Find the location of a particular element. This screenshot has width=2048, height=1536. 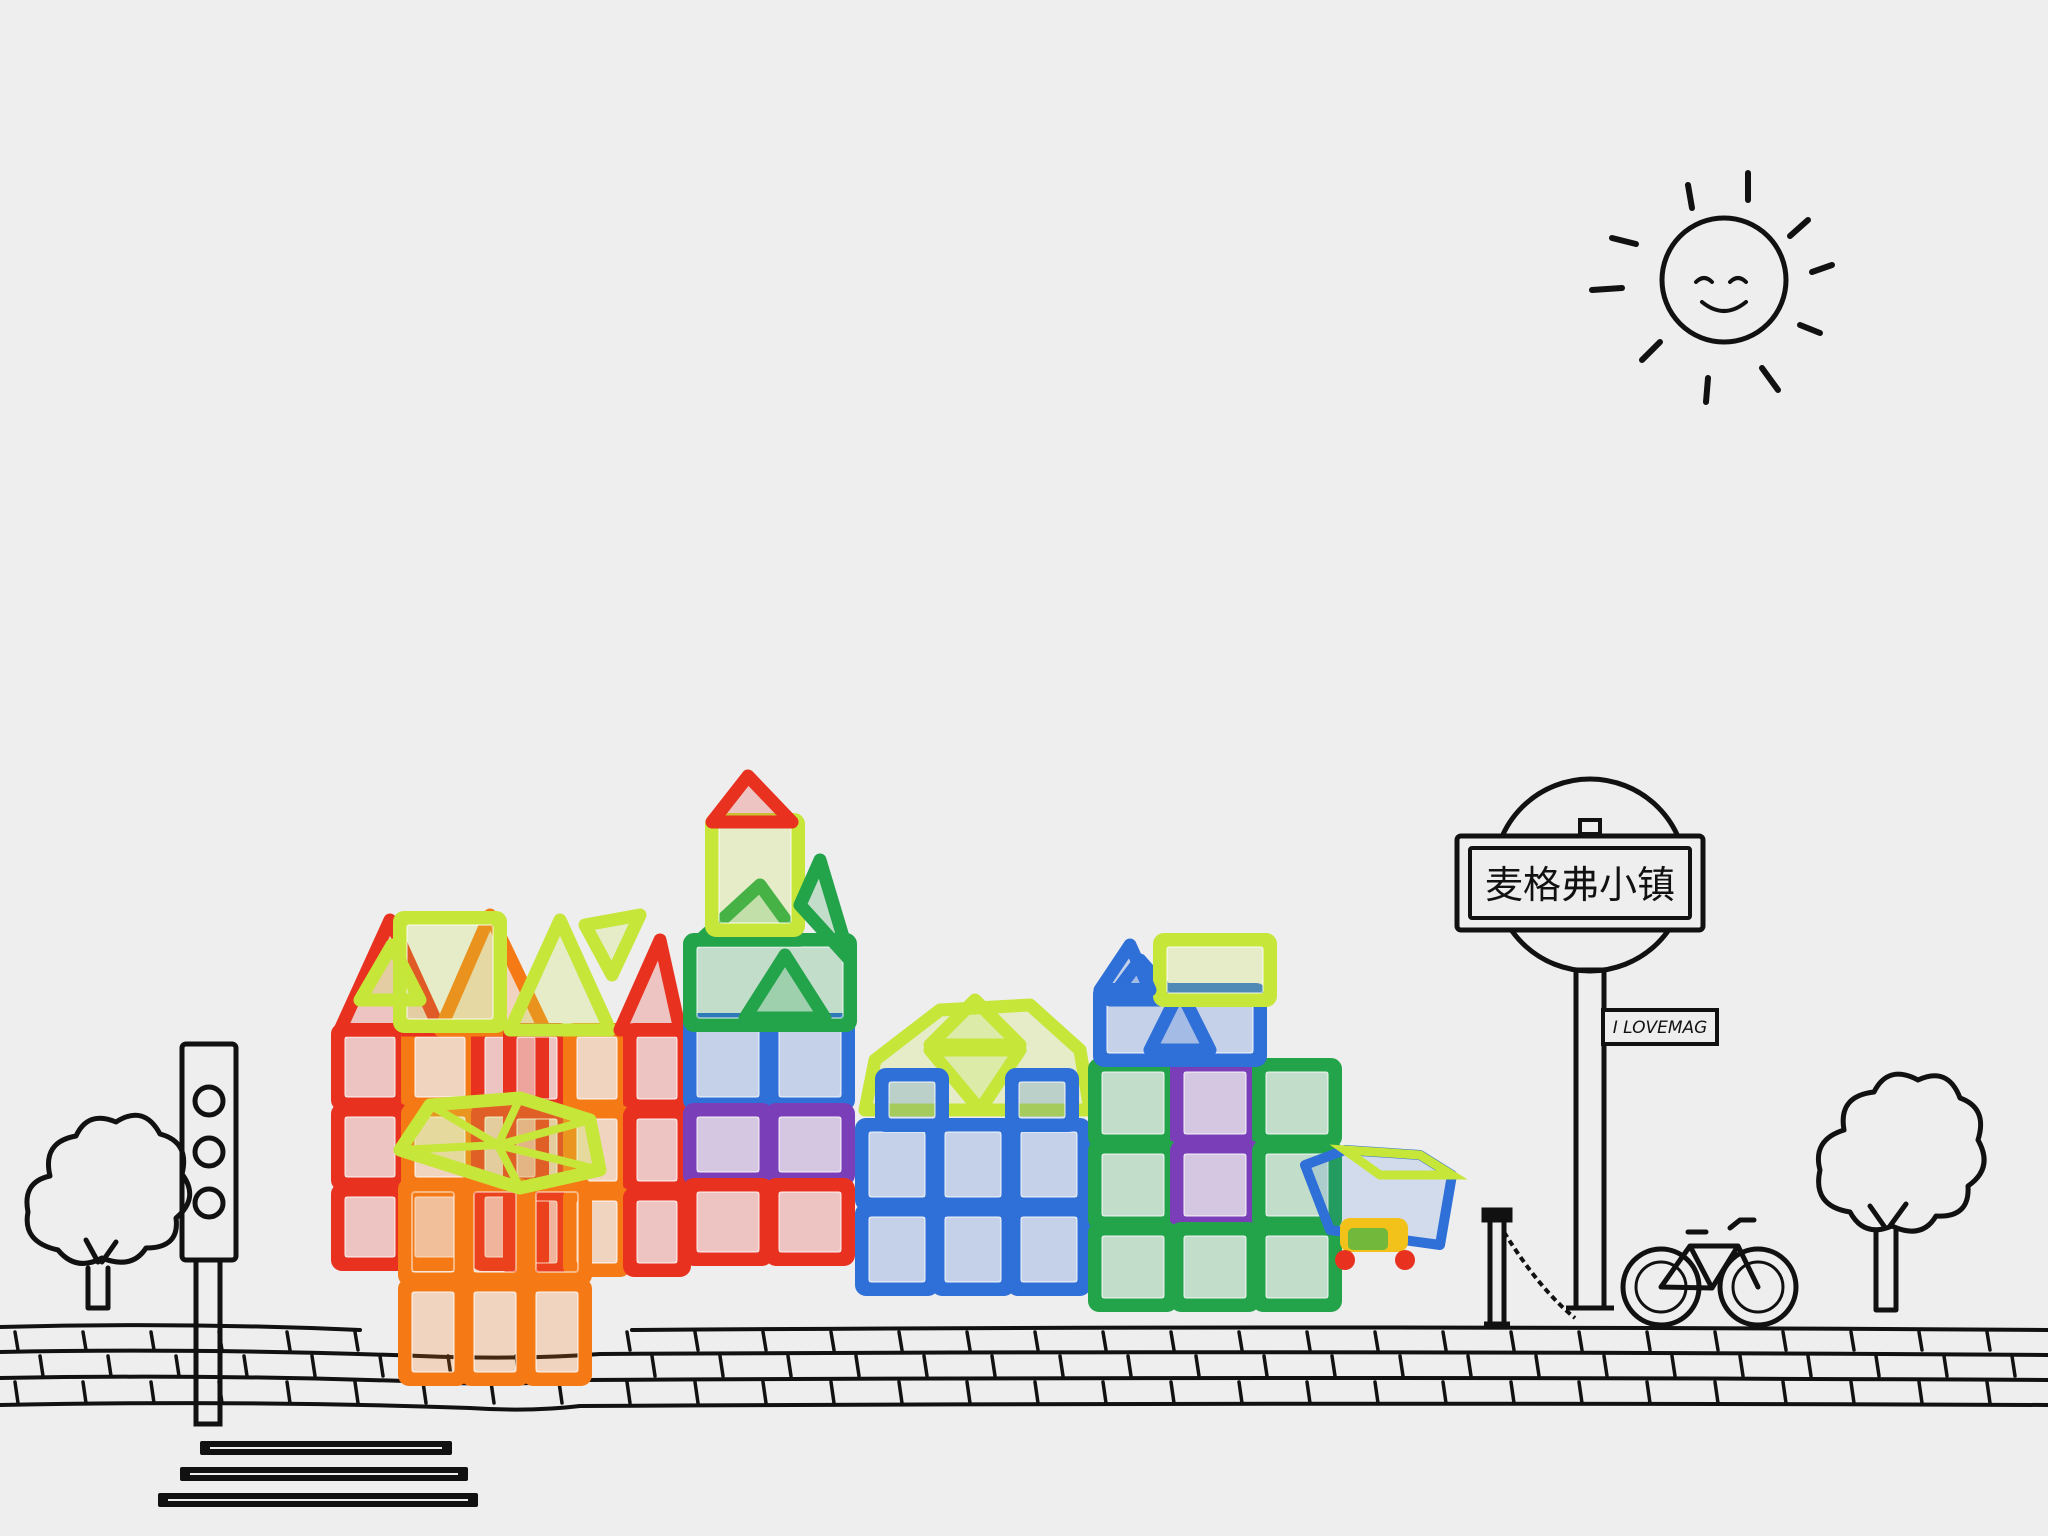

toy-car is located at coordinates (1375, 1244).